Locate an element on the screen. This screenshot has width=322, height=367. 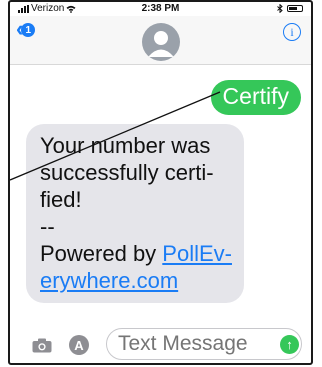
message-line: successfully certi- is located at coordinates (127, 172).